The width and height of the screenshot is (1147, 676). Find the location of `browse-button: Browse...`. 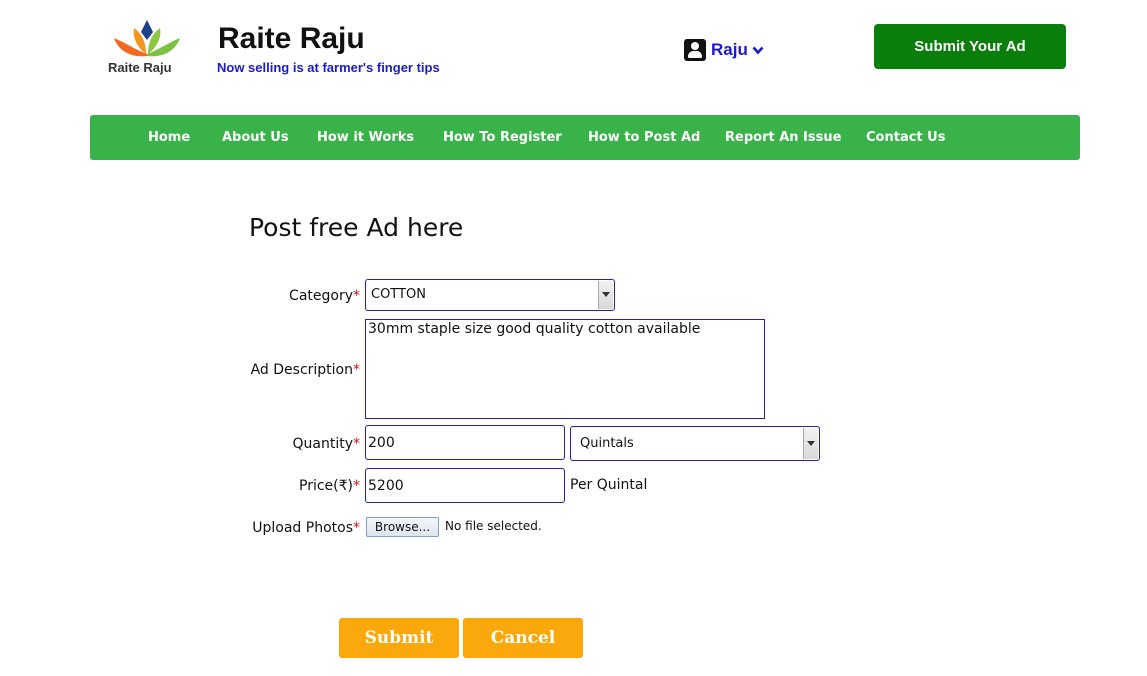

browse-button: Browse... is located at coordinates (402, 527).